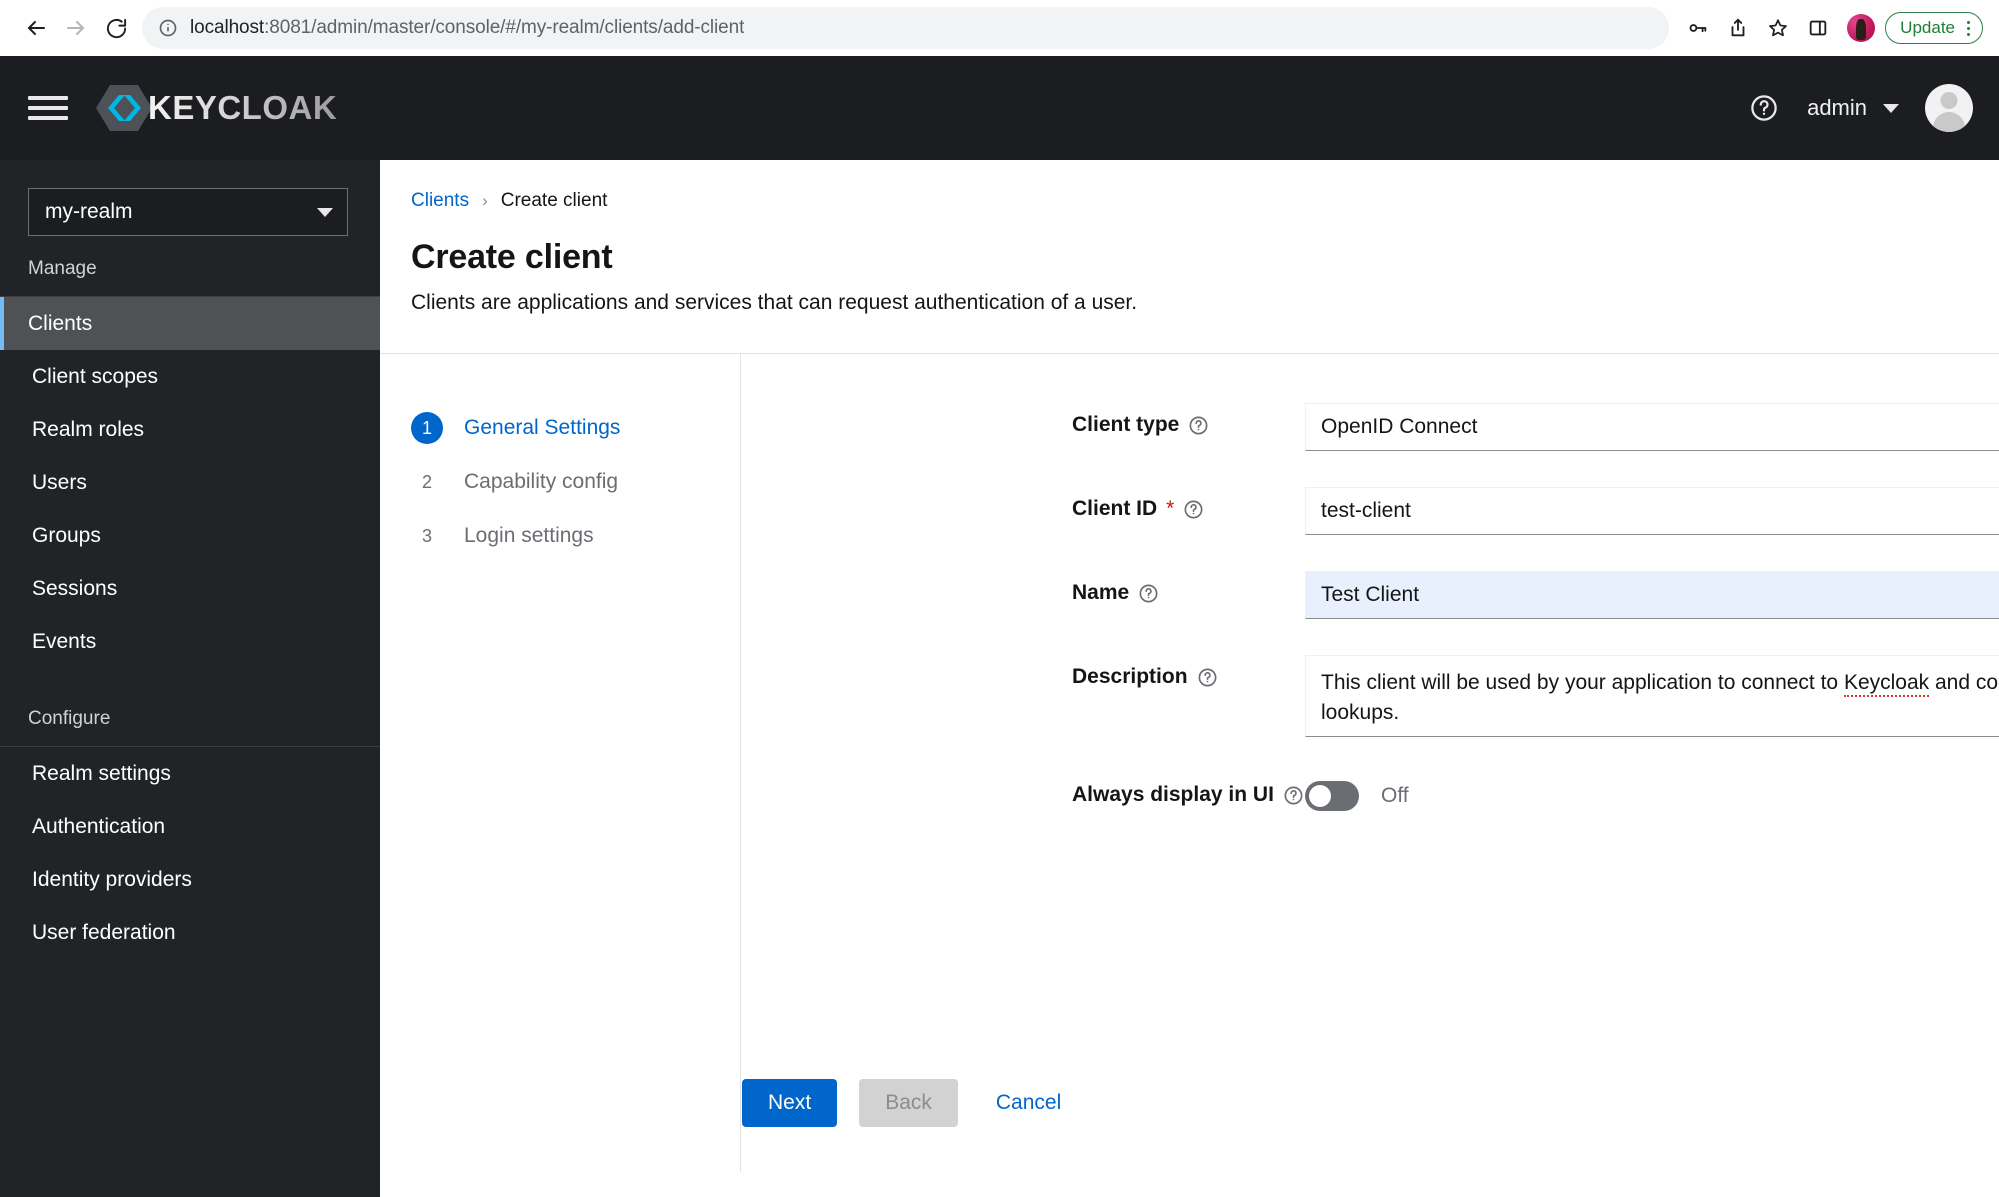  I want to click on sidebar-item-clients: Clients, so click(190, 323).